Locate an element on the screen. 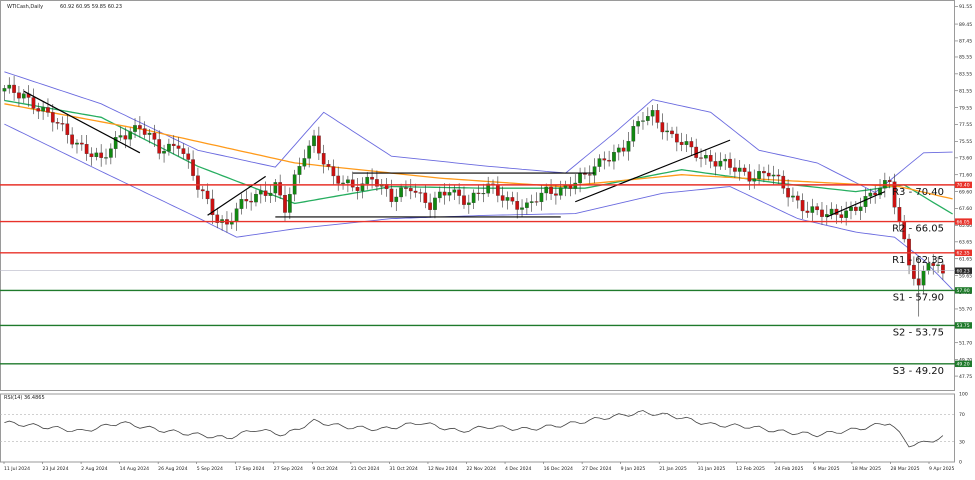  price-axis-label: 77.55 is located at coordinates (965, 125).